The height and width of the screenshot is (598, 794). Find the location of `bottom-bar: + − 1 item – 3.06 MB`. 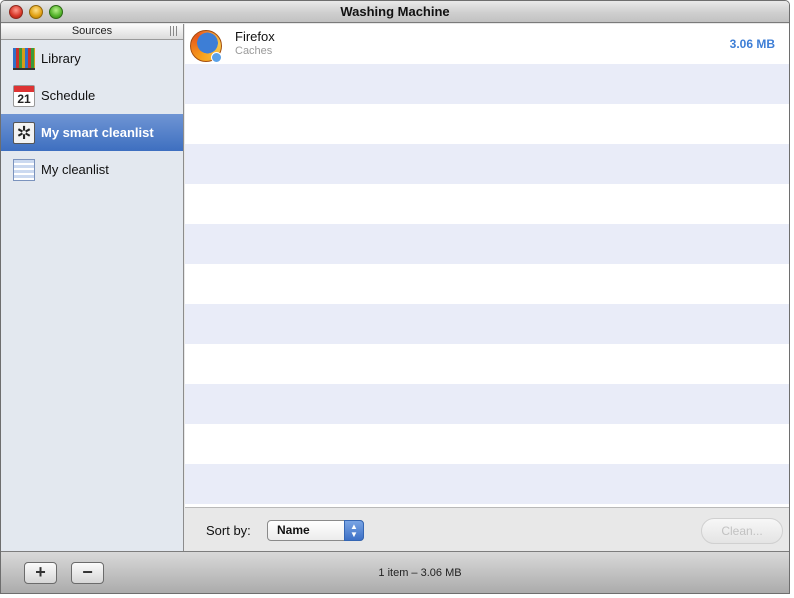

bottom-bar: + − 1 item – 3.06 MB is located at coordinates (395, 572).